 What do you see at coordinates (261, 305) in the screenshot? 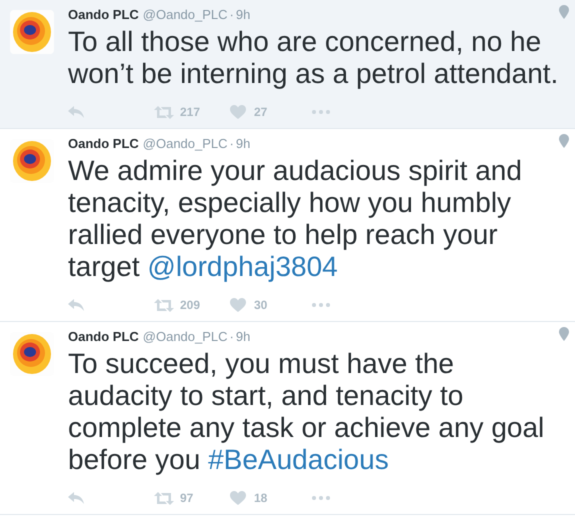
I see `like-count: 30` at bounding box center [261, 305].